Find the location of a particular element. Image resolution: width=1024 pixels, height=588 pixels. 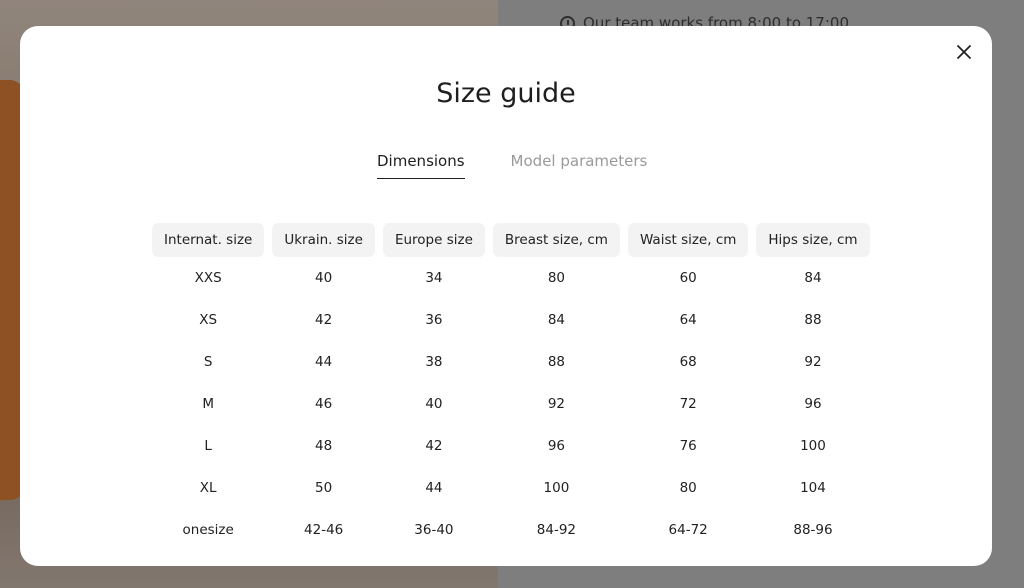

table-cell: S is located at coordinates (208, 362).